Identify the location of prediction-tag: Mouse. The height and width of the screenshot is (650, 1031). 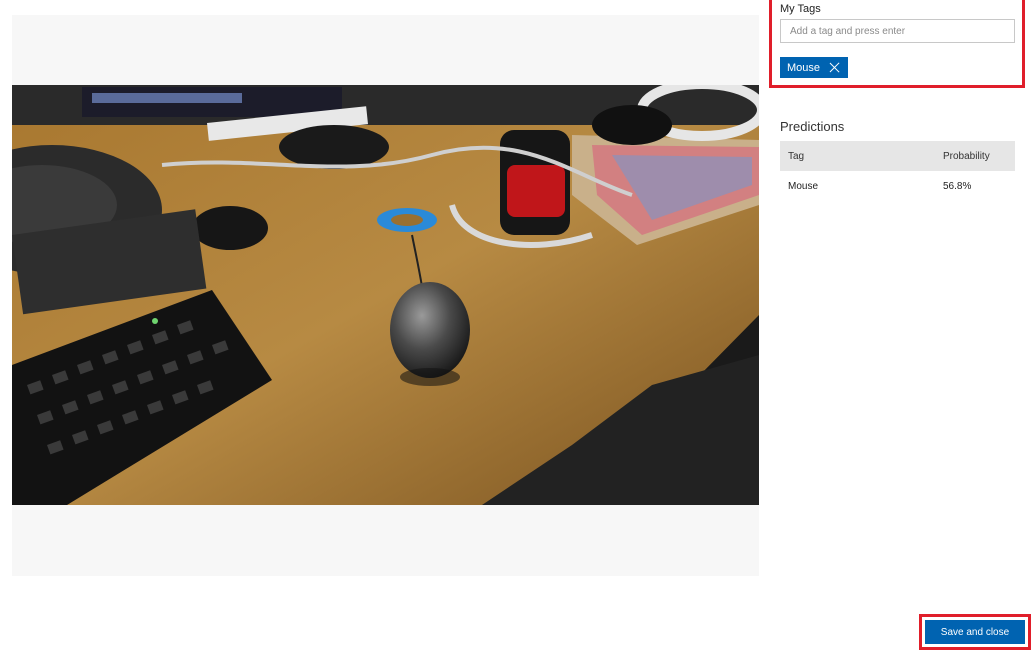
(803, 186).